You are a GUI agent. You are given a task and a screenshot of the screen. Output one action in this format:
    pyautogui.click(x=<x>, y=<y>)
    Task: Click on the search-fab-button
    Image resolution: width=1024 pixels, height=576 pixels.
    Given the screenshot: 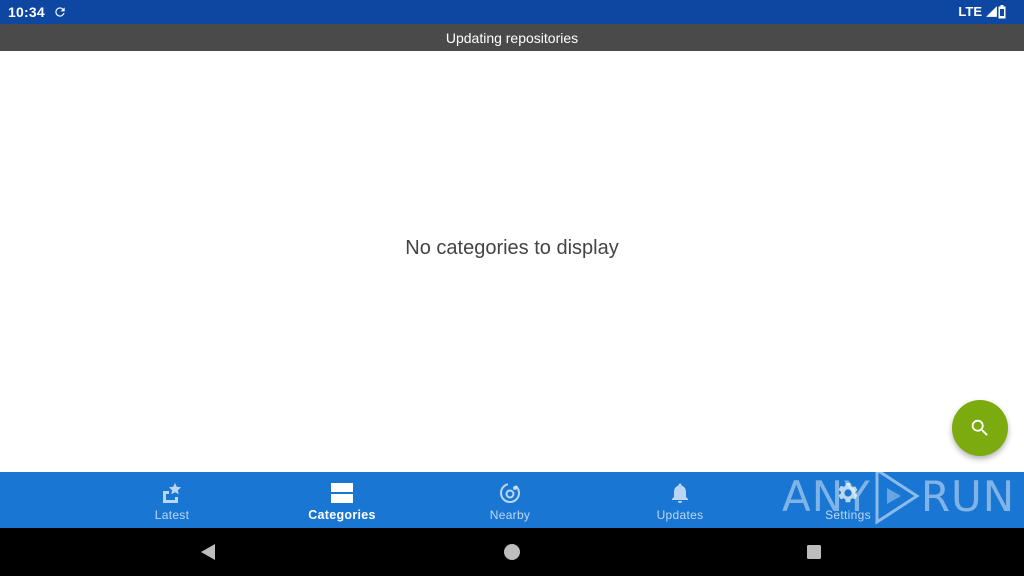 What is the action you would take?
    pyautogui.click(x=980, y=428)
    